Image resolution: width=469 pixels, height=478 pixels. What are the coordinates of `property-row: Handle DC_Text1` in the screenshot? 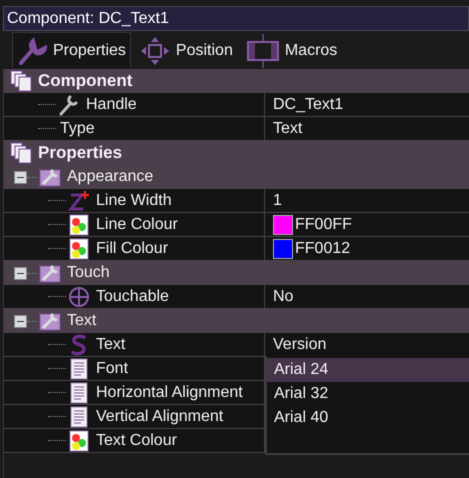 It's located at (236, 105).